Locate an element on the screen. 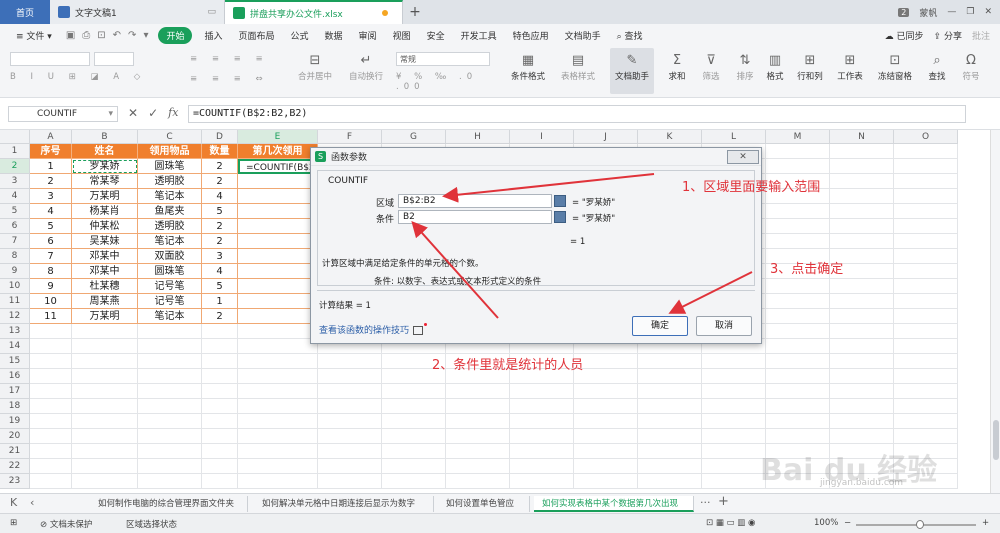  cell-n17 is located at coordinates (862, 391).